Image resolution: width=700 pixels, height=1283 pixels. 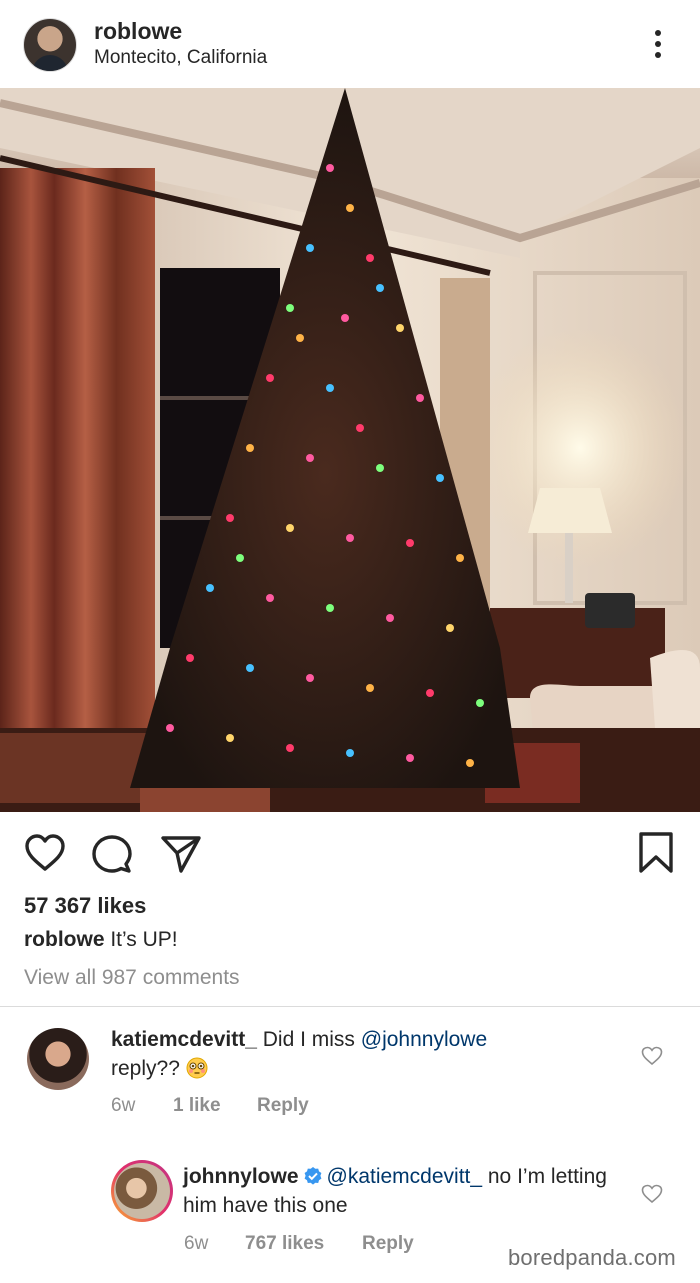 I want to click on view-all-comments-link: View all 987 comments, so click(x=132, y=978).